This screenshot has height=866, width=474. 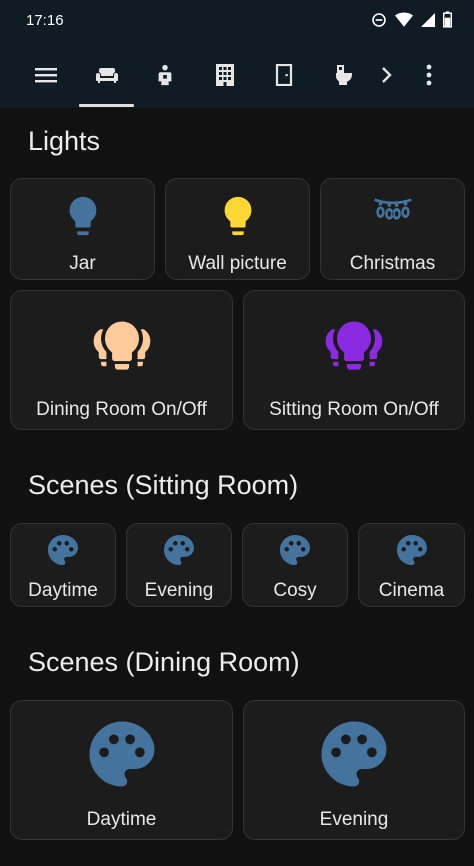 I want to click on person-icon, so click(x=165, y=75).